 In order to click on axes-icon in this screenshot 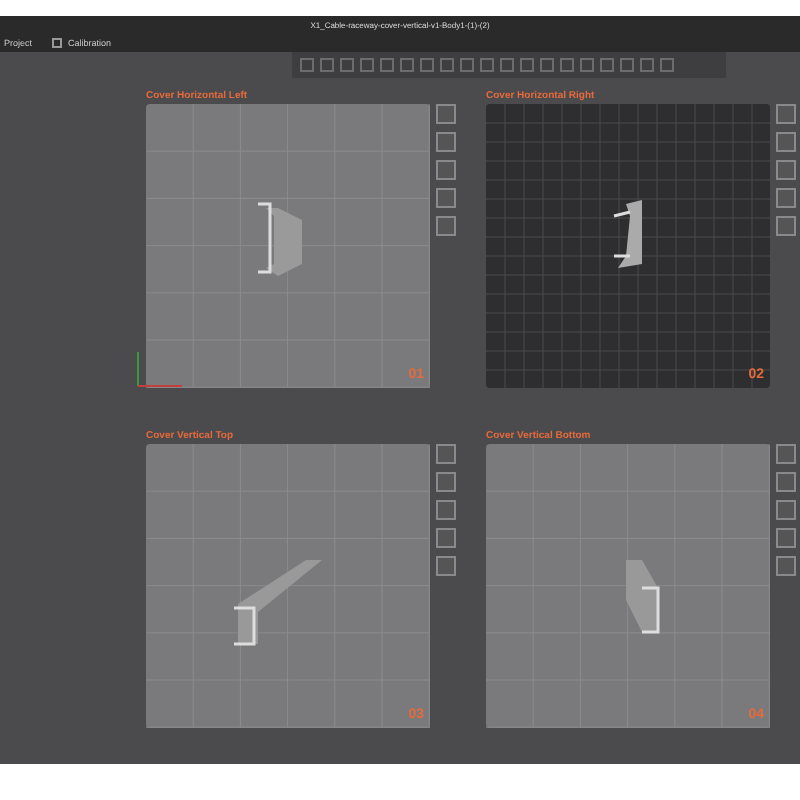, I will do `click(159, 368)`.